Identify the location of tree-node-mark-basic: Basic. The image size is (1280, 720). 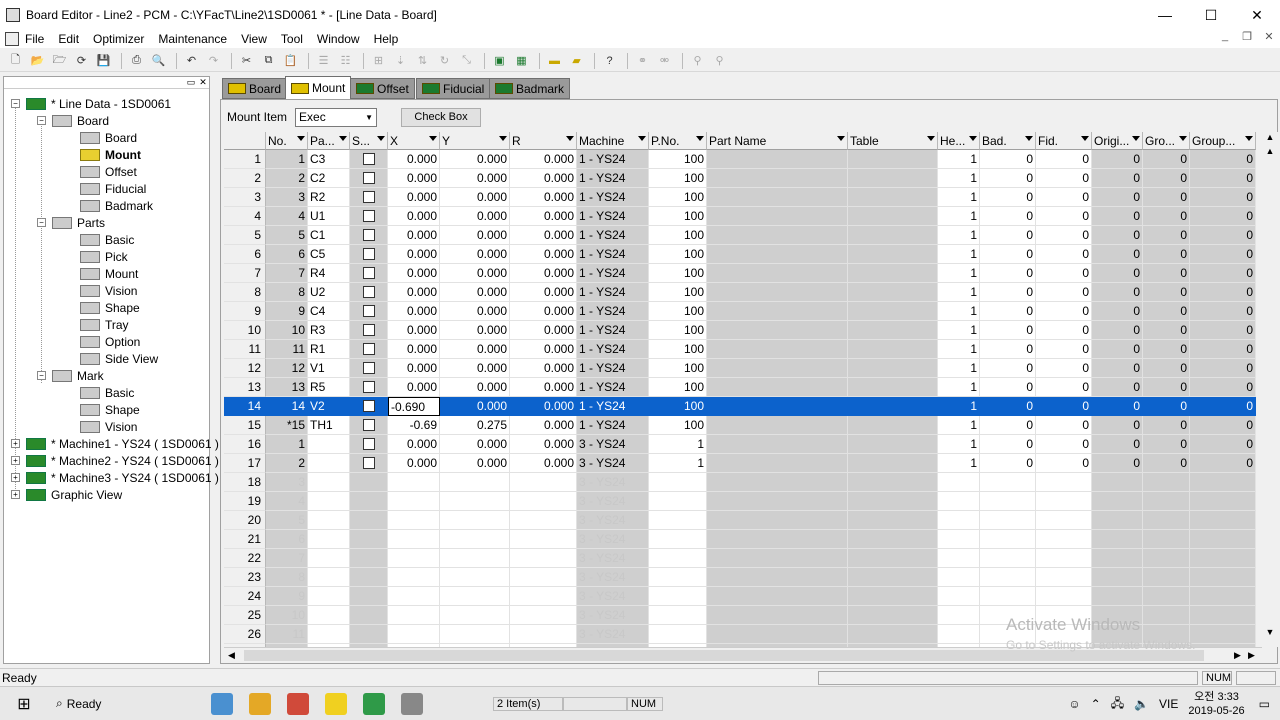
(107, 392).